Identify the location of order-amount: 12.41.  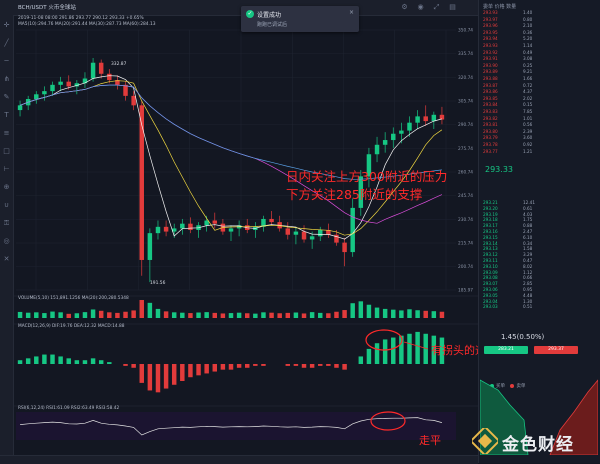
(529, 202).